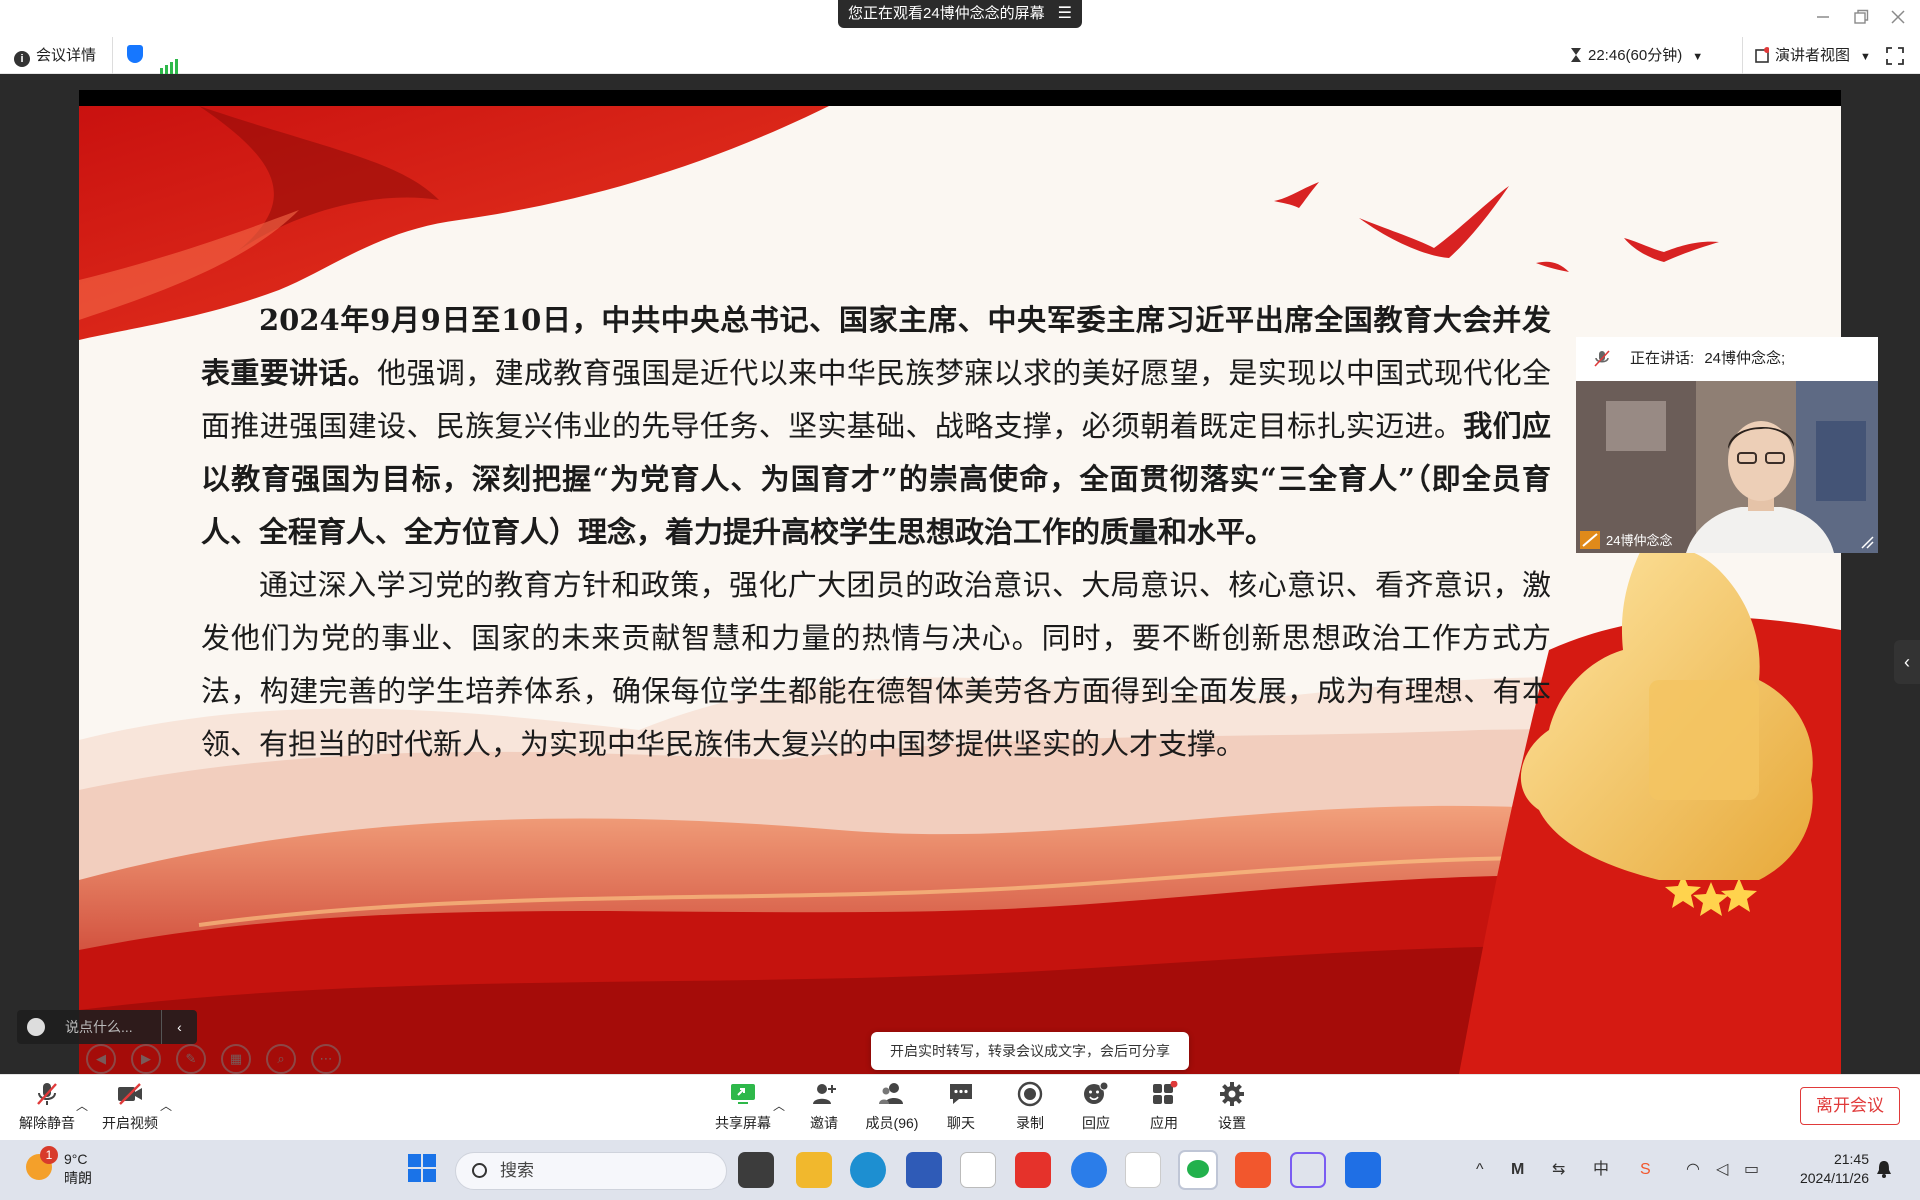  Describe the element at coordinates (1517, 1170) in the screenshot. I see `tray-app-icon: M` at that location.